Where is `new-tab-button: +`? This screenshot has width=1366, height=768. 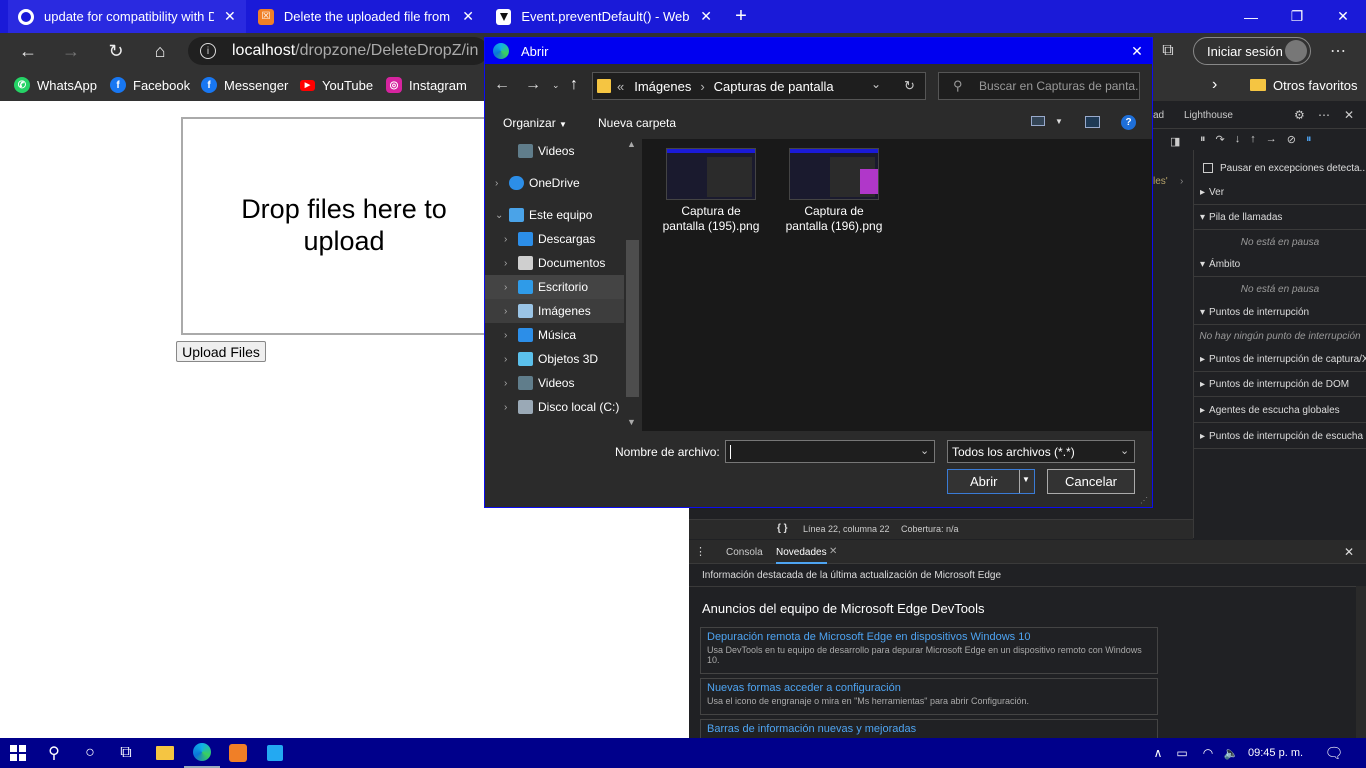 new-tab-button: + is located at coordinates (741, 16).